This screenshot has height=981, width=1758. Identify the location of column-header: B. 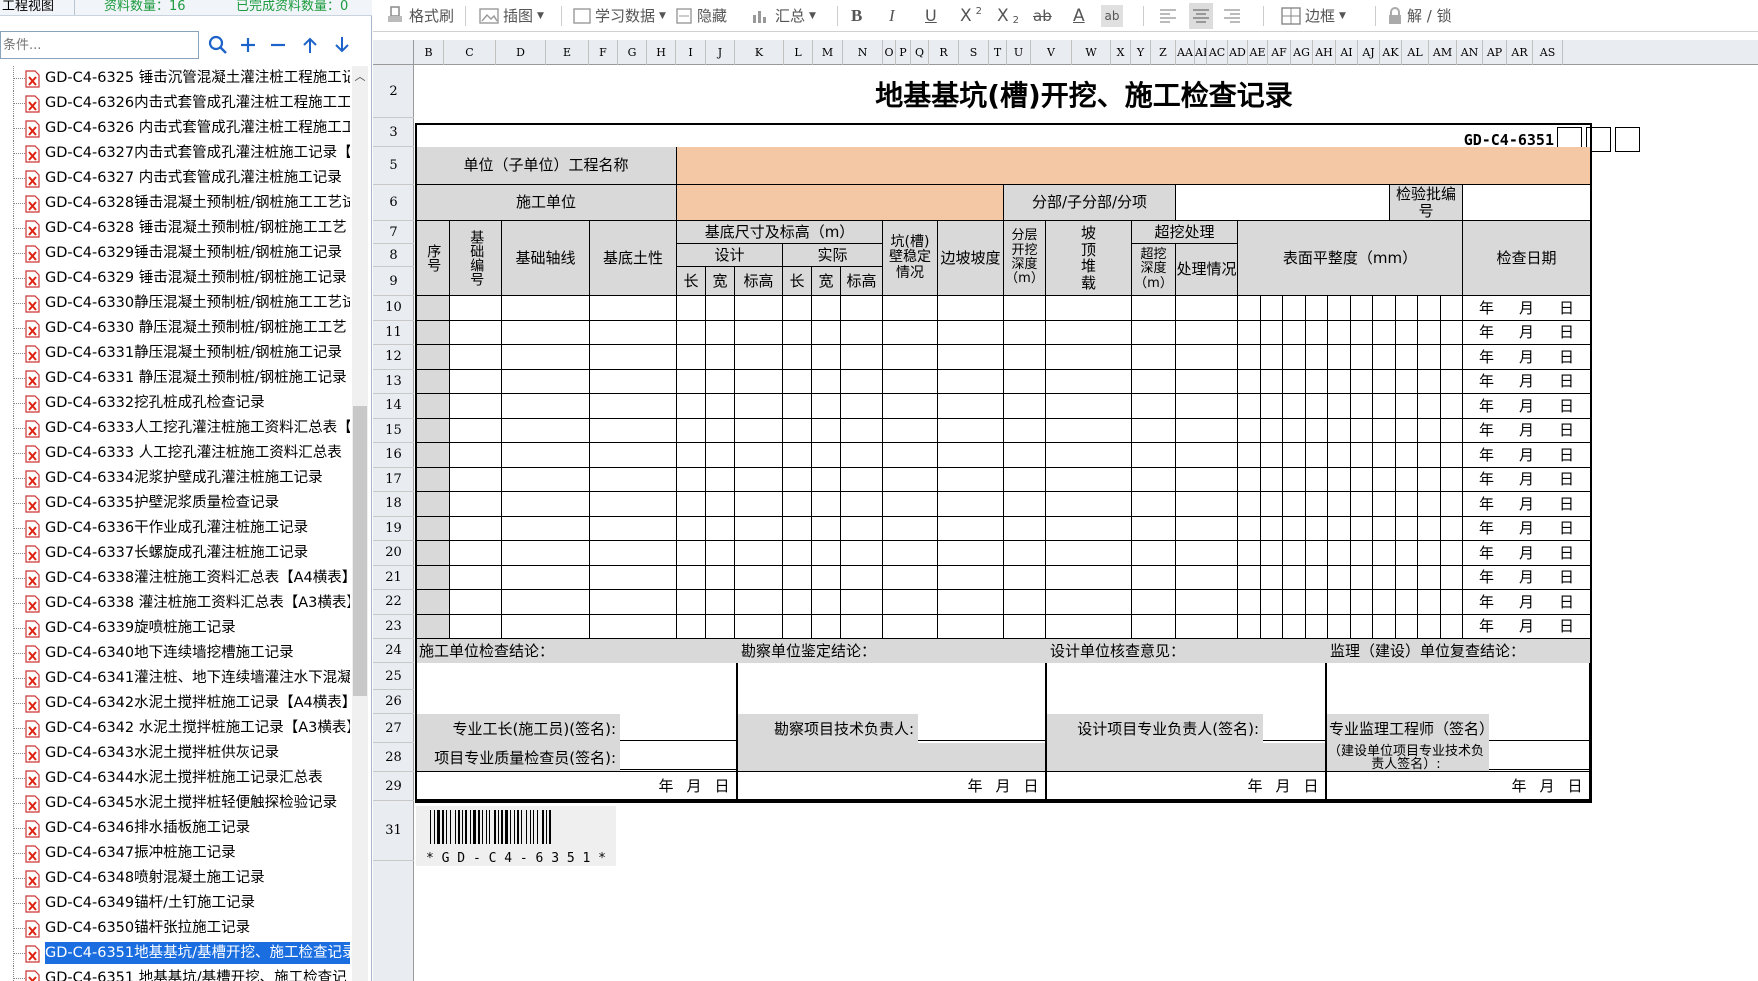
(429, 52).